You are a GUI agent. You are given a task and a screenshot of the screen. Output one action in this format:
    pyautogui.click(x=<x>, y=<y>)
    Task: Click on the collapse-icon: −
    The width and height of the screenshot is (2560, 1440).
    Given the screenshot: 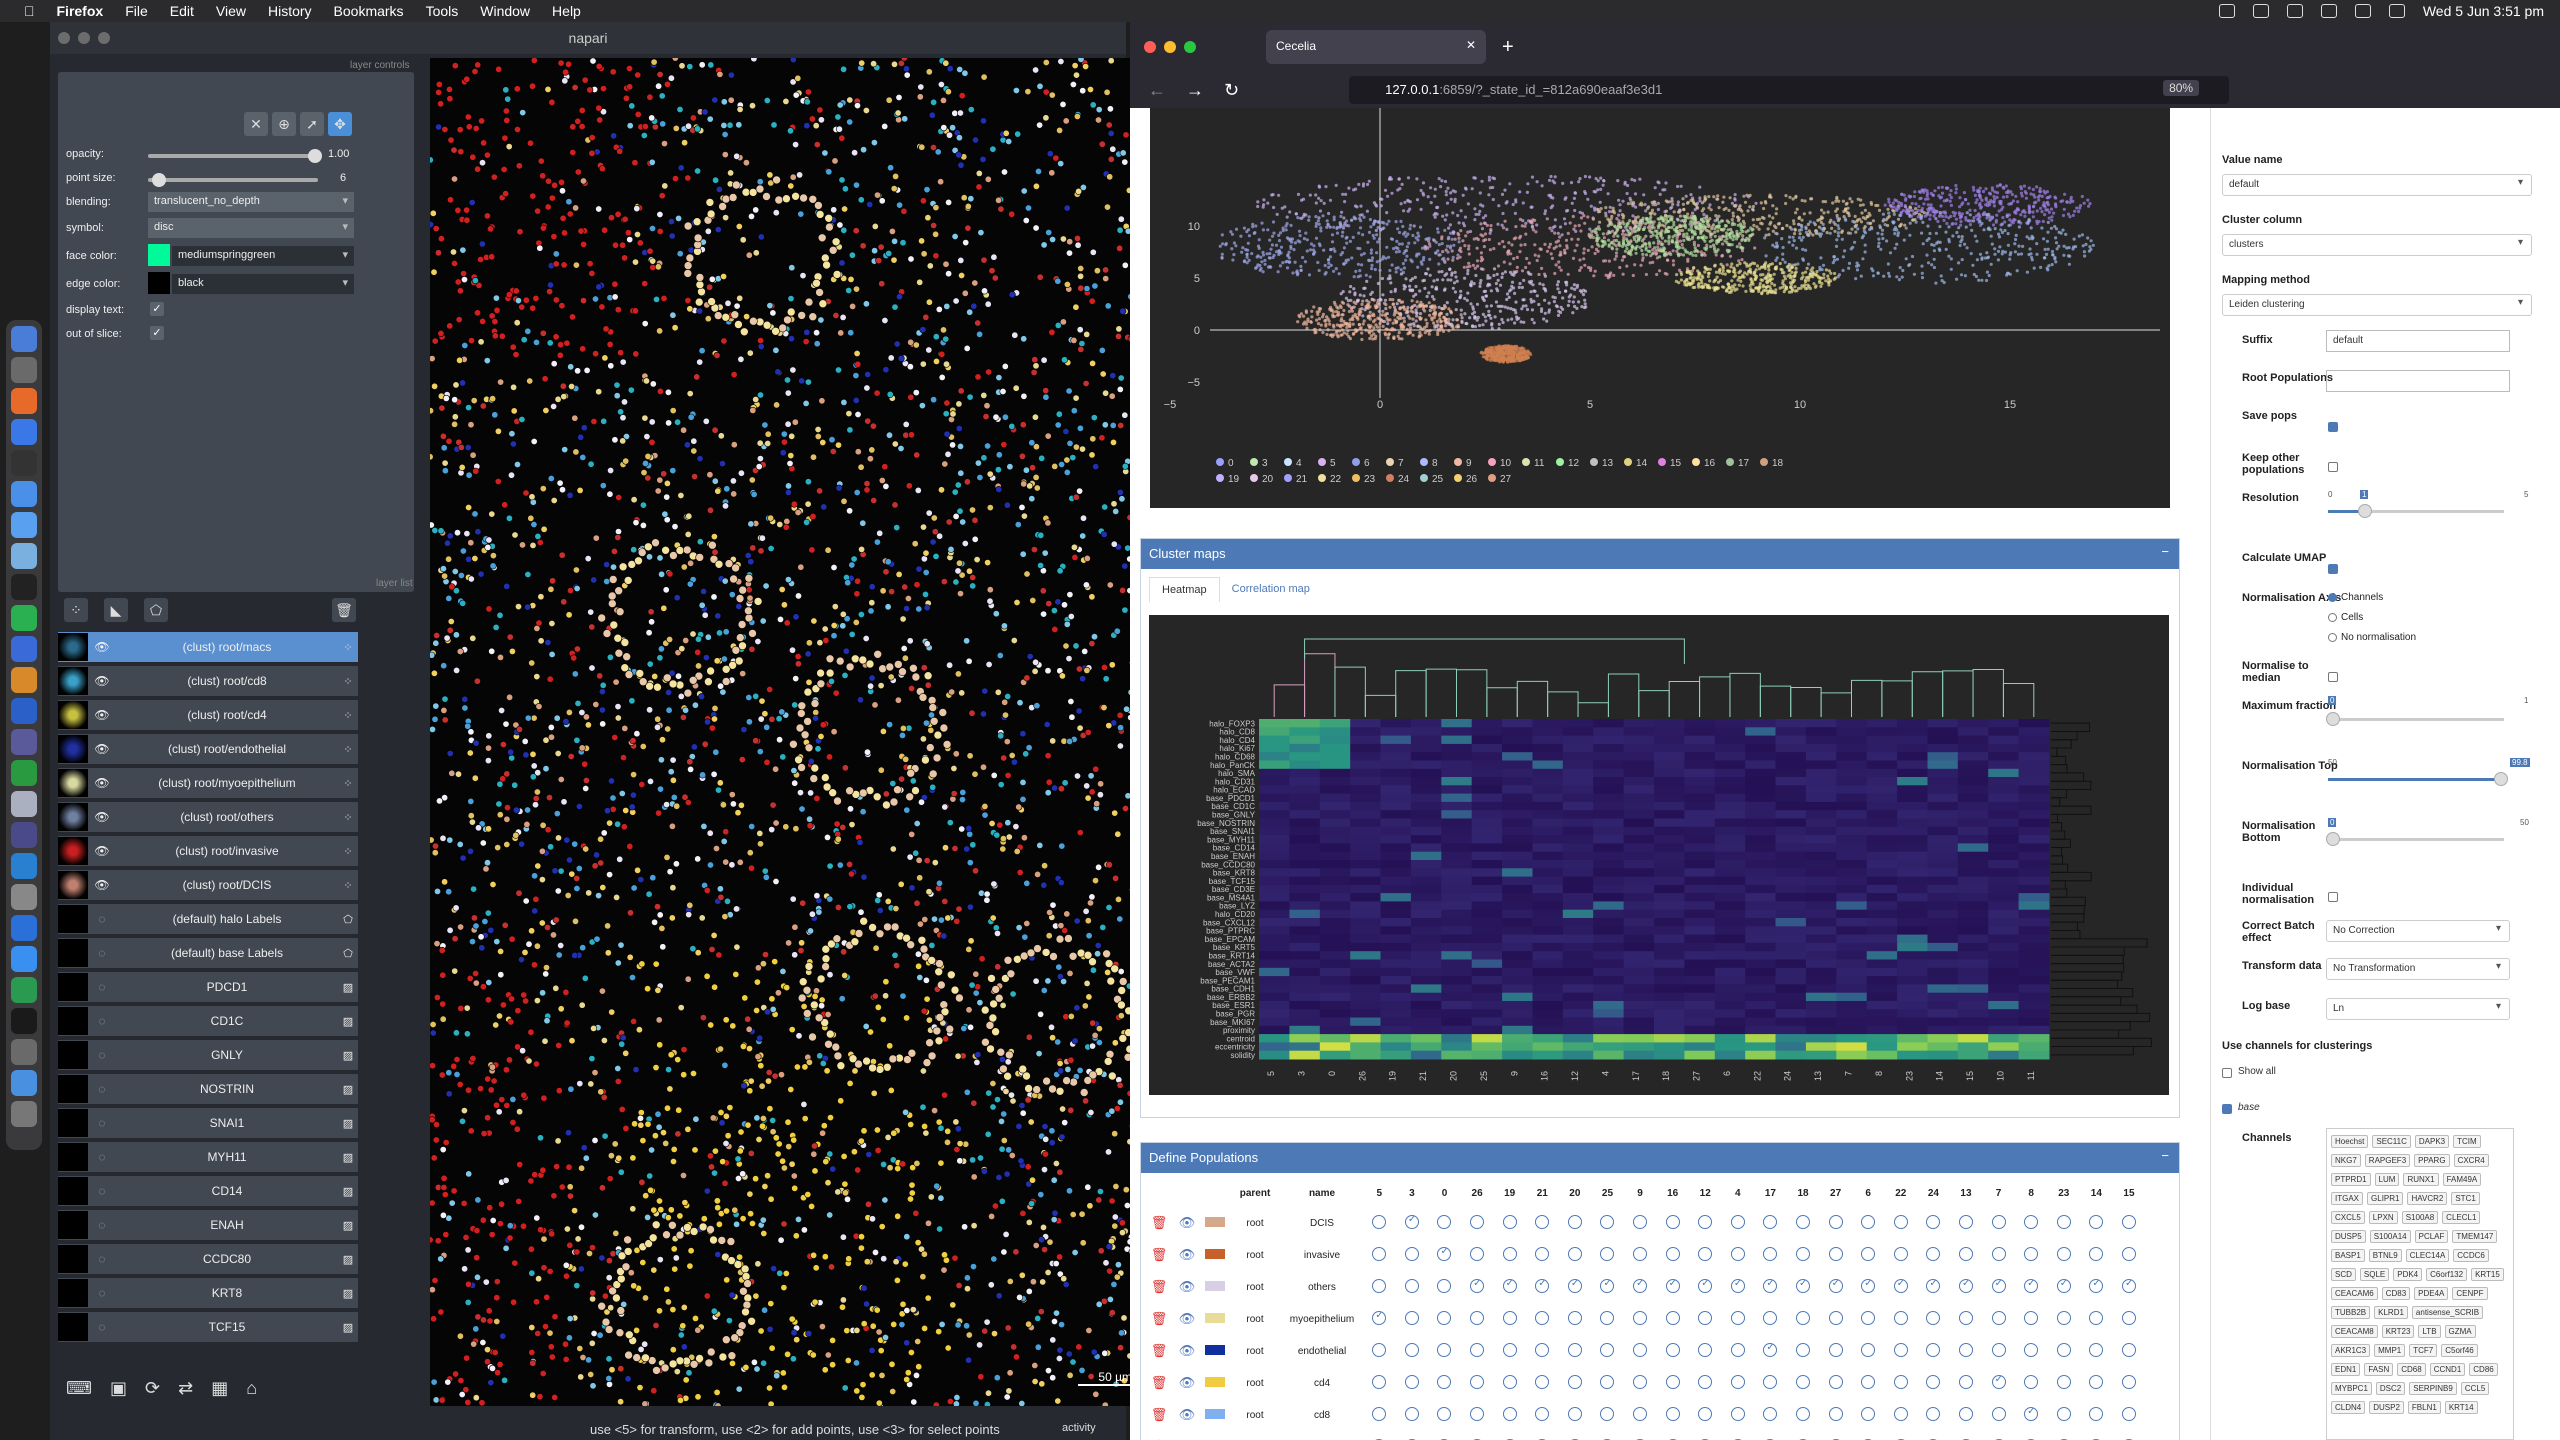 What is the action you would take?
    pyautogui.click(x=2165, y=1155)
    